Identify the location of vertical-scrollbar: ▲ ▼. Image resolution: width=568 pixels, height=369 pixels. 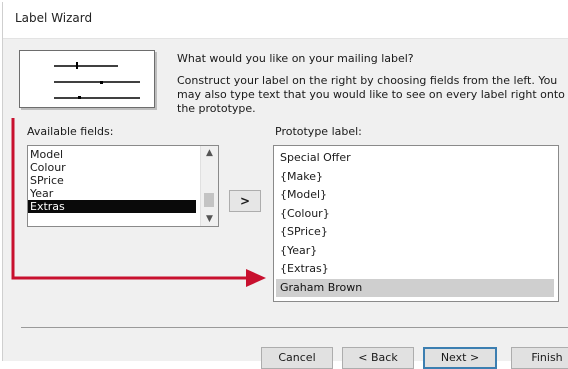
(209, 186).